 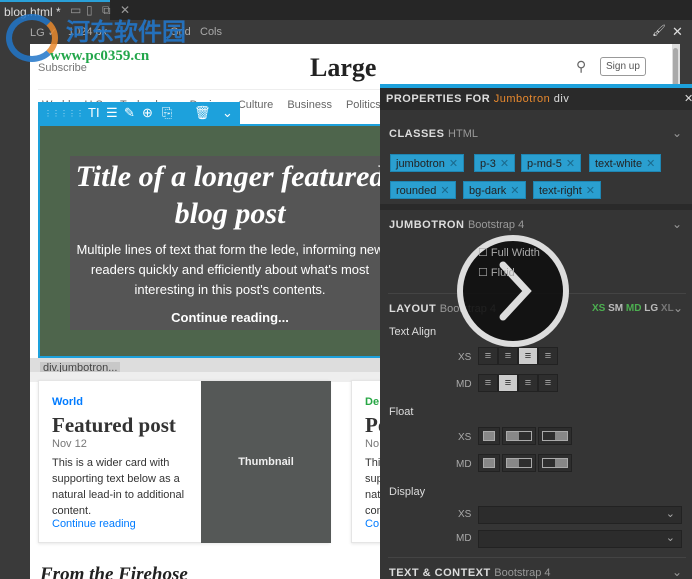 What do you see at coordinates (114, 571) in the screenshot?
I see `firehose-heading: From the Firehose` at bounding box center [114, 571].